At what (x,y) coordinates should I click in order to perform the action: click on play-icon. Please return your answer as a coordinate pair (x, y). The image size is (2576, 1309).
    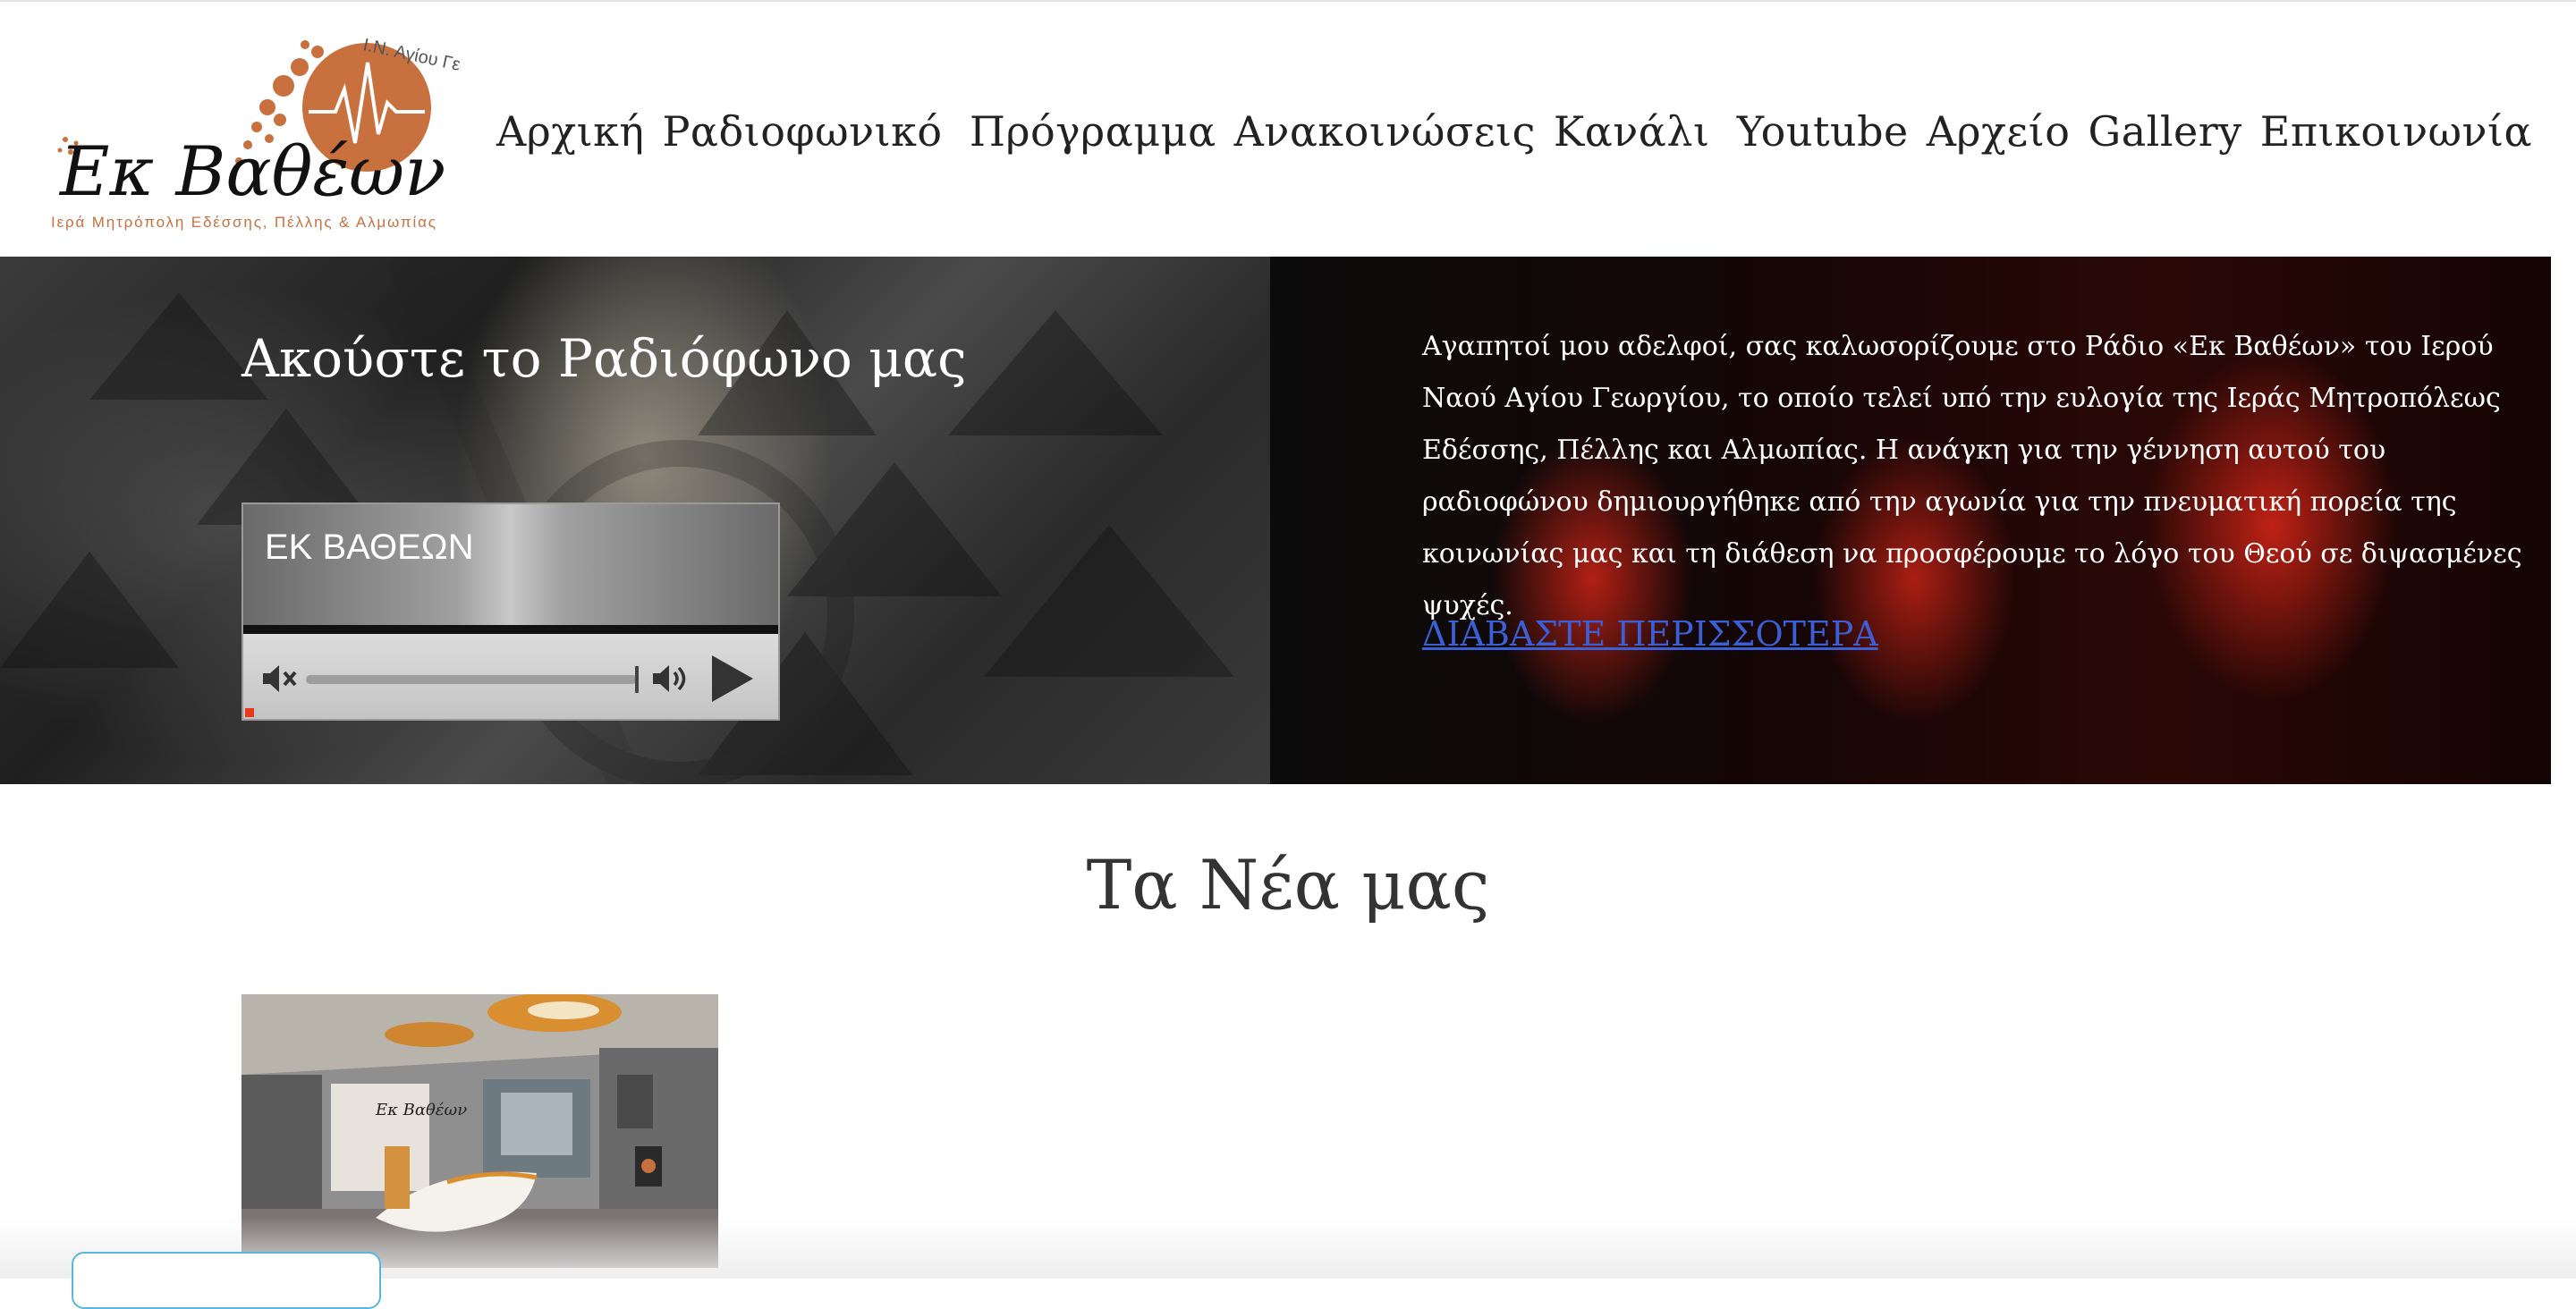
    Looking at the image, I should click on (731, 679).